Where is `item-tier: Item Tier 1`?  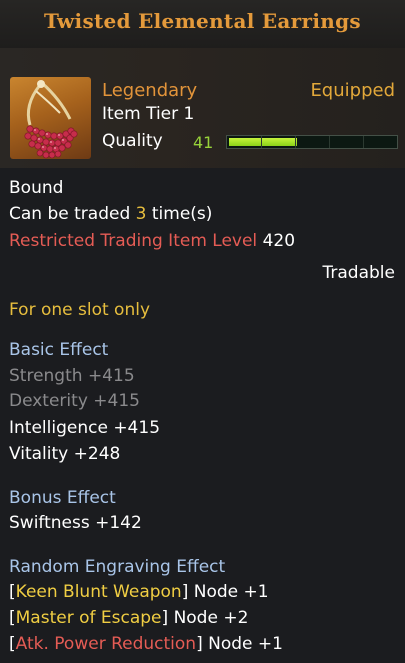 item-tier: Item Tier 1 is located at coordinates (148, 114).